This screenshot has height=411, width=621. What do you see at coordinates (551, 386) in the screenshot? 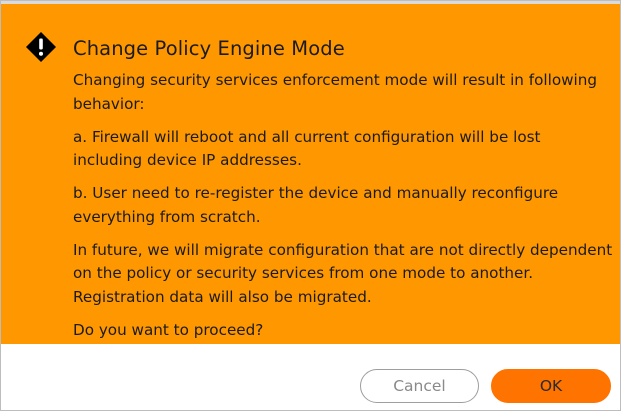
I see `ok-button: OK` at bounding box center [551, 386].